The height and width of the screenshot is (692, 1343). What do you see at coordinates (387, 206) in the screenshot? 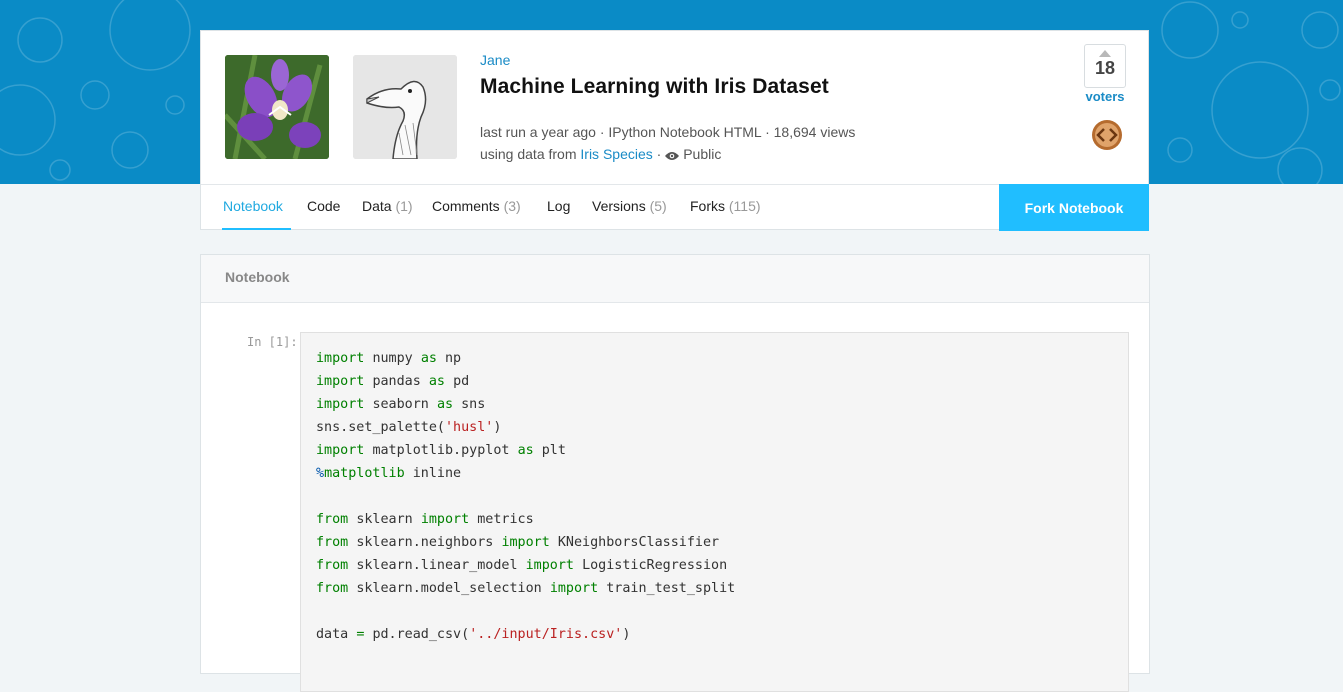
I see `tab-data: Data (1)` at bounding box center [387, 206].